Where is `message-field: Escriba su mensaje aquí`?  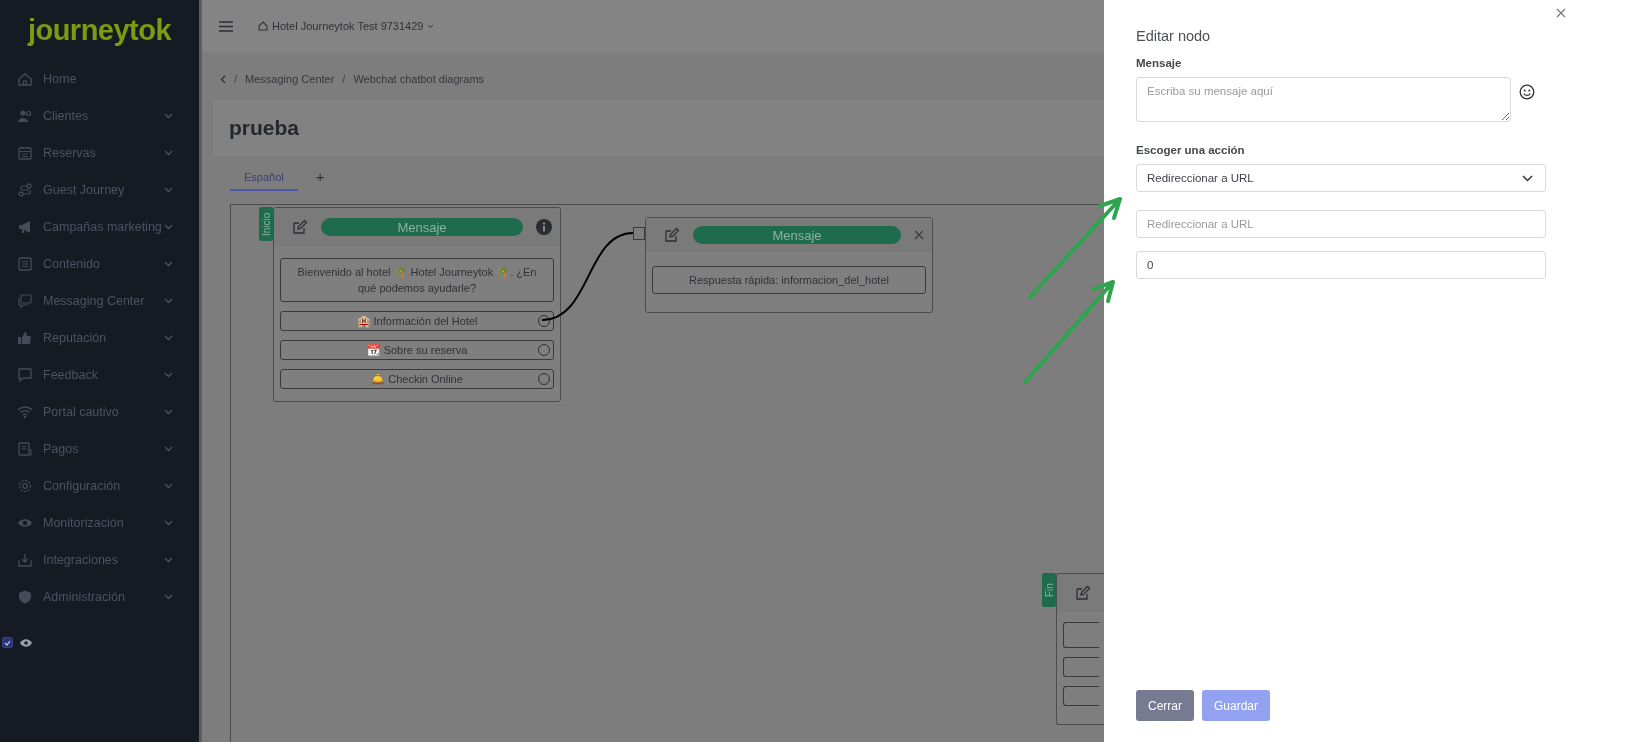
message-field: Escriba su mensaje aquí is located at coordinates (1323, 99).